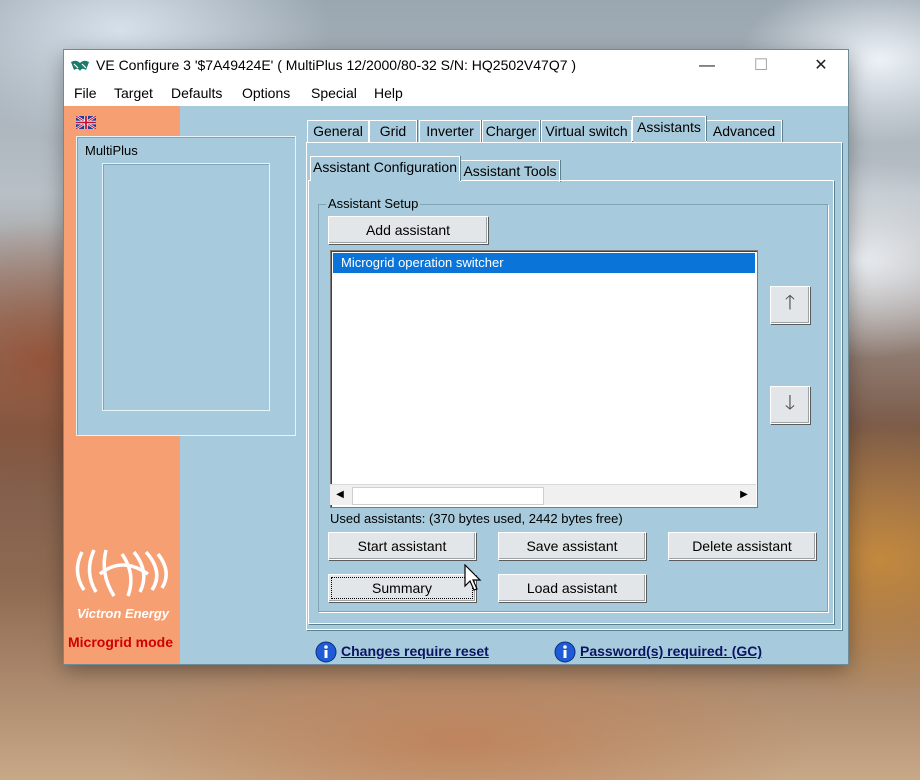 The height and width of the screenshot is (780, 920). I want to click on device-label: MultiPlus, so click(111, 150).